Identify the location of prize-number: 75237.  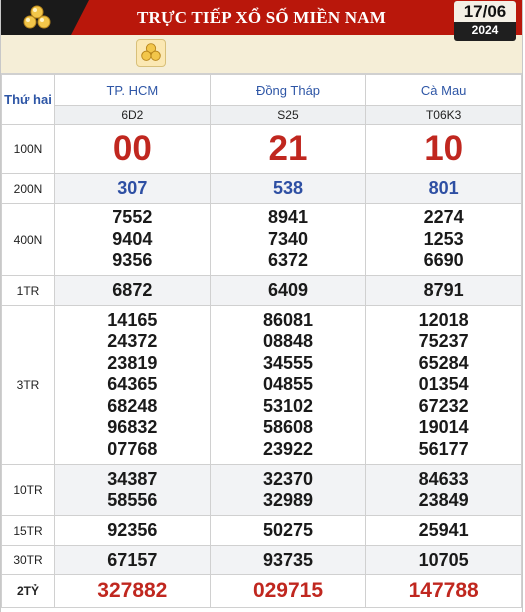
(443, 341).